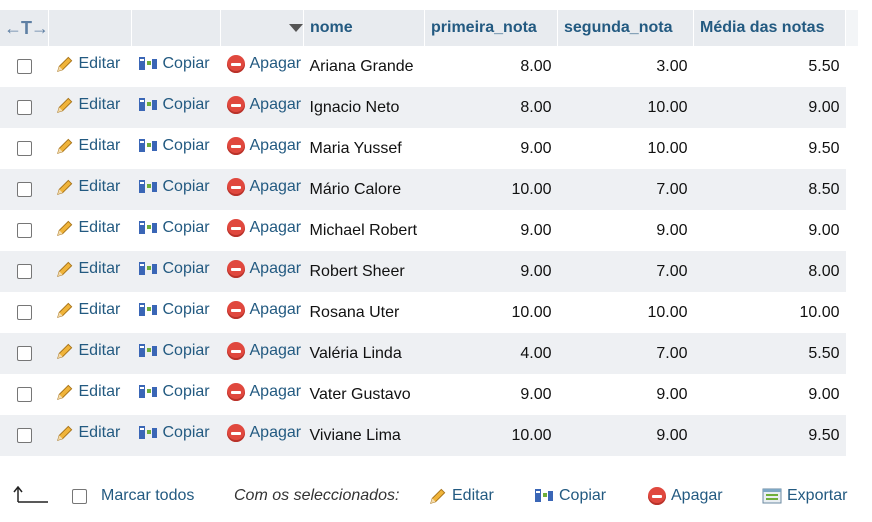  I want to click on cell-nome: Vater Gustavo, so click(364, 394).